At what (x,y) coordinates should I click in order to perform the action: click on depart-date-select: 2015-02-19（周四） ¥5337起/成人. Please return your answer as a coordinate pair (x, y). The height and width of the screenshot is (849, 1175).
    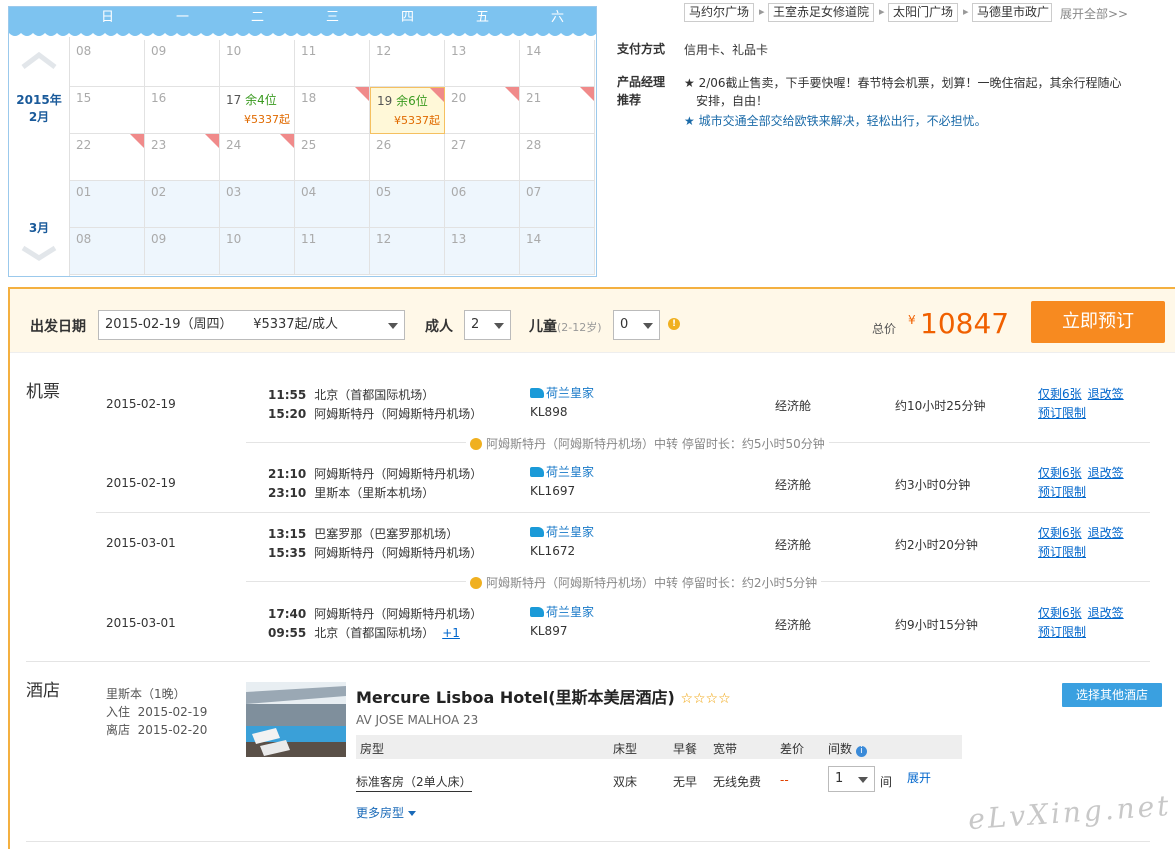
    Looking at the image, I should click on (251, 325).